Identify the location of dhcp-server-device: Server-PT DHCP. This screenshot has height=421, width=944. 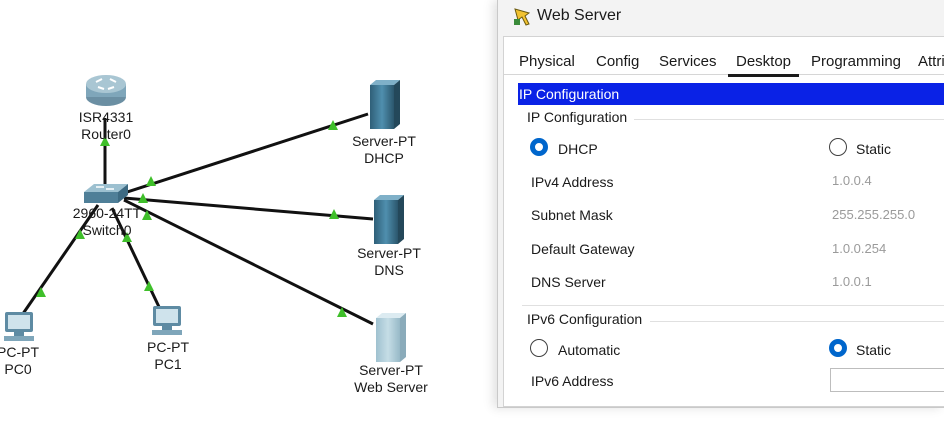
(384, 123).